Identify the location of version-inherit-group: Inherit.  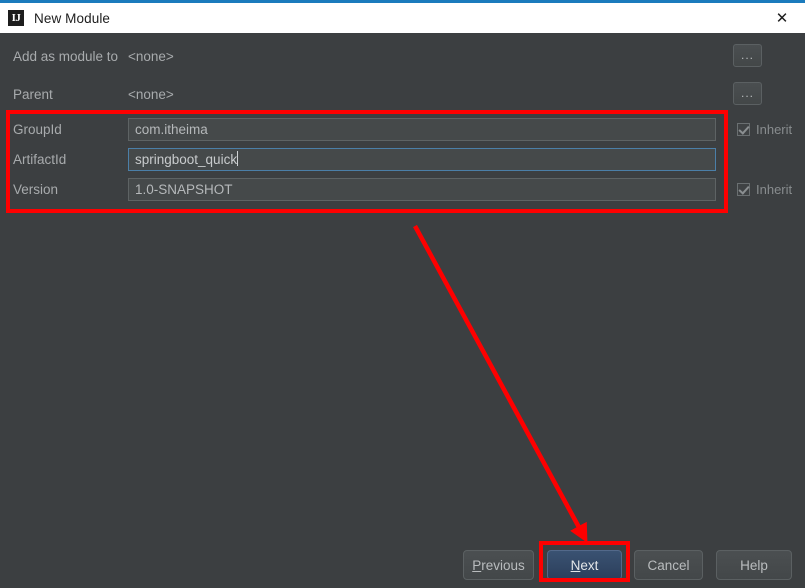
(764, 189).